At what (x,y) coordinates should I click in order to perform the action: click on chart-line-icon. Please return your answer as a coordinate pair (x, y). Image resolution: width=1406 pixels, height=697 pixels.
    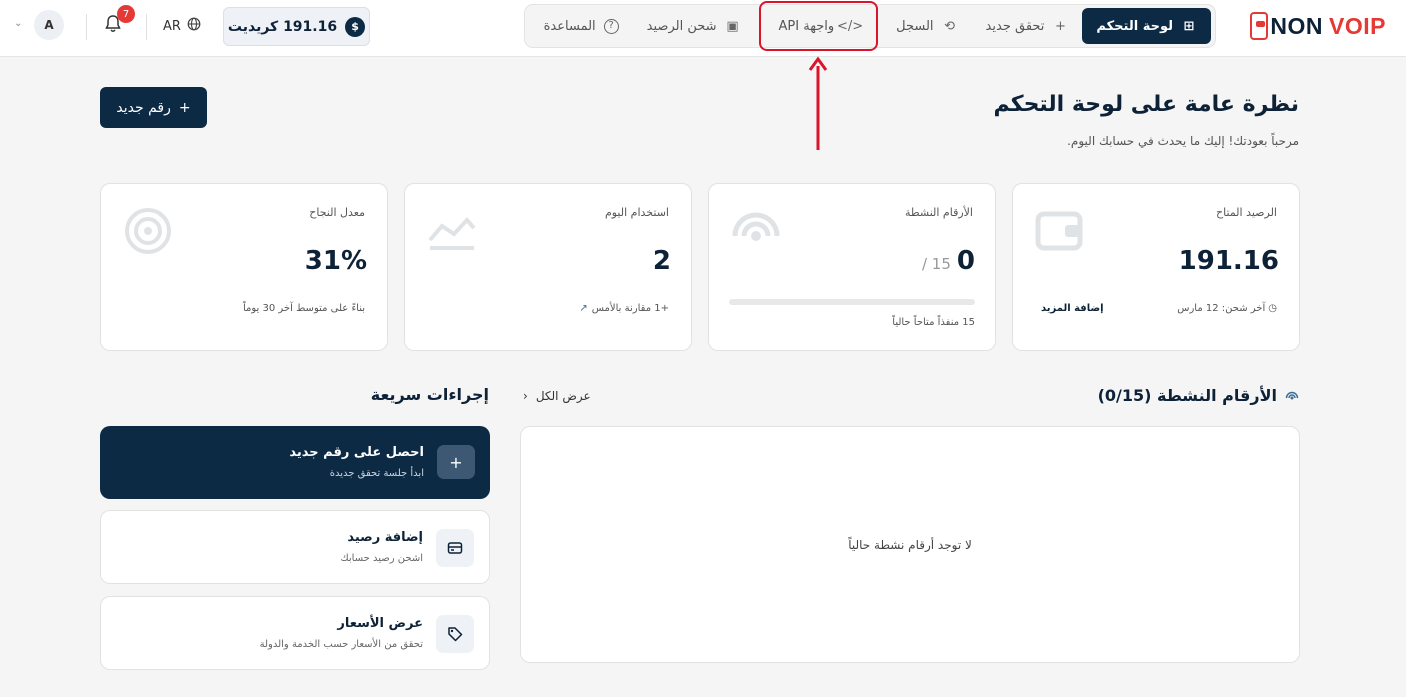
    Looking at the image, I should click on (452, 233).